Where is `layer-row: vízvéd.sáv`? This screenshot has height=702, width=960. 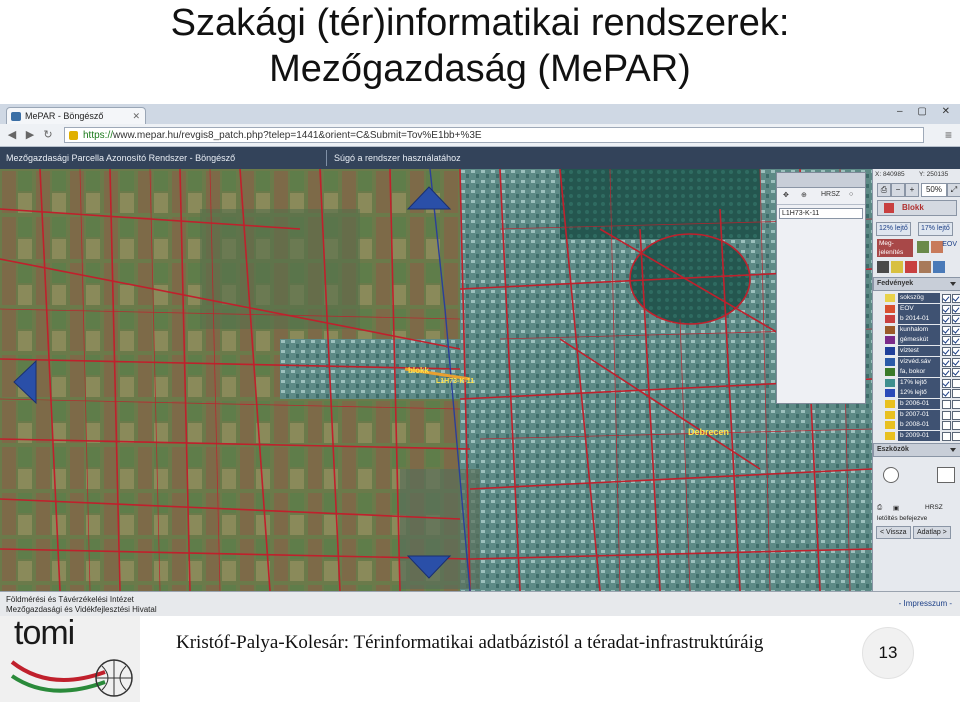 layer-row: vízvéd.sáv is located at coordinates (916, 362).